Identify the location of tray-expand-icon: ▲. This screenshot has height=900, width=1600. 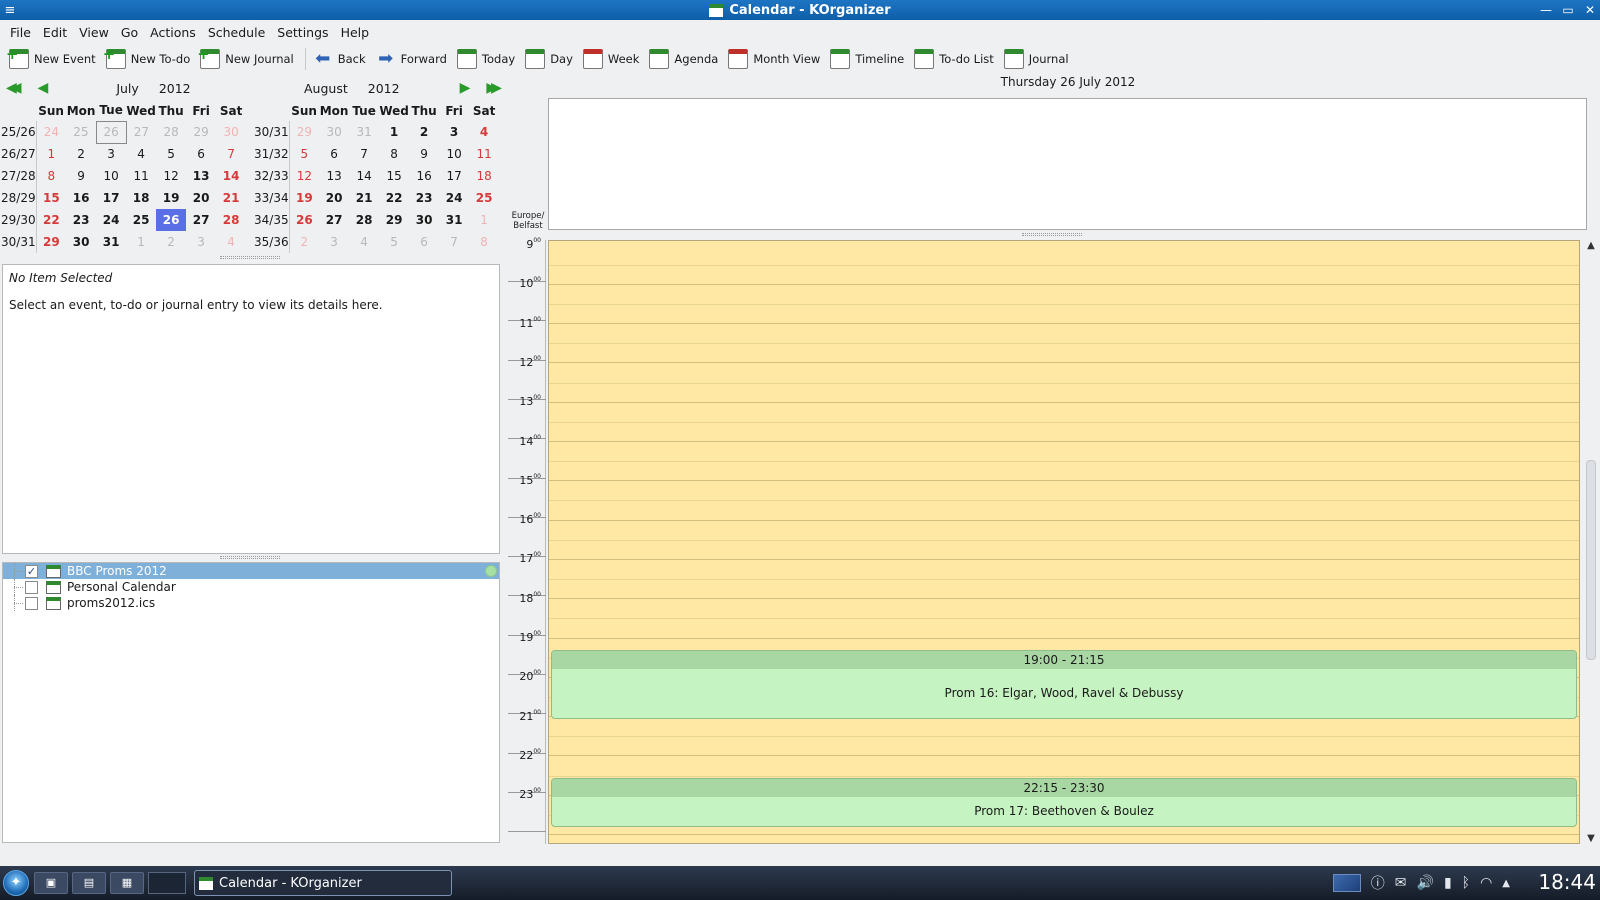
(1506, 883).